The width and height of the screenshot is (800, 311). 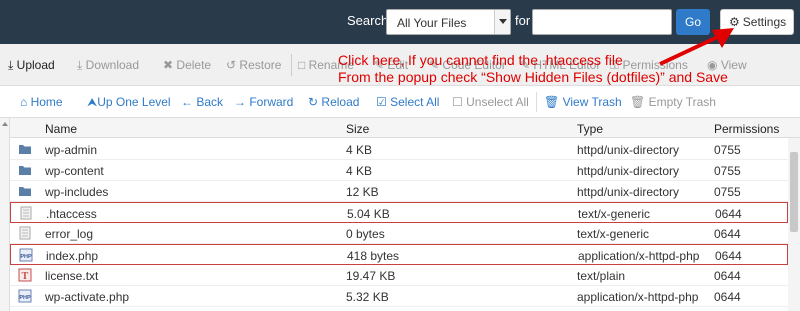 I want to click on delete-label: Delete, so click(x=194, y=65).